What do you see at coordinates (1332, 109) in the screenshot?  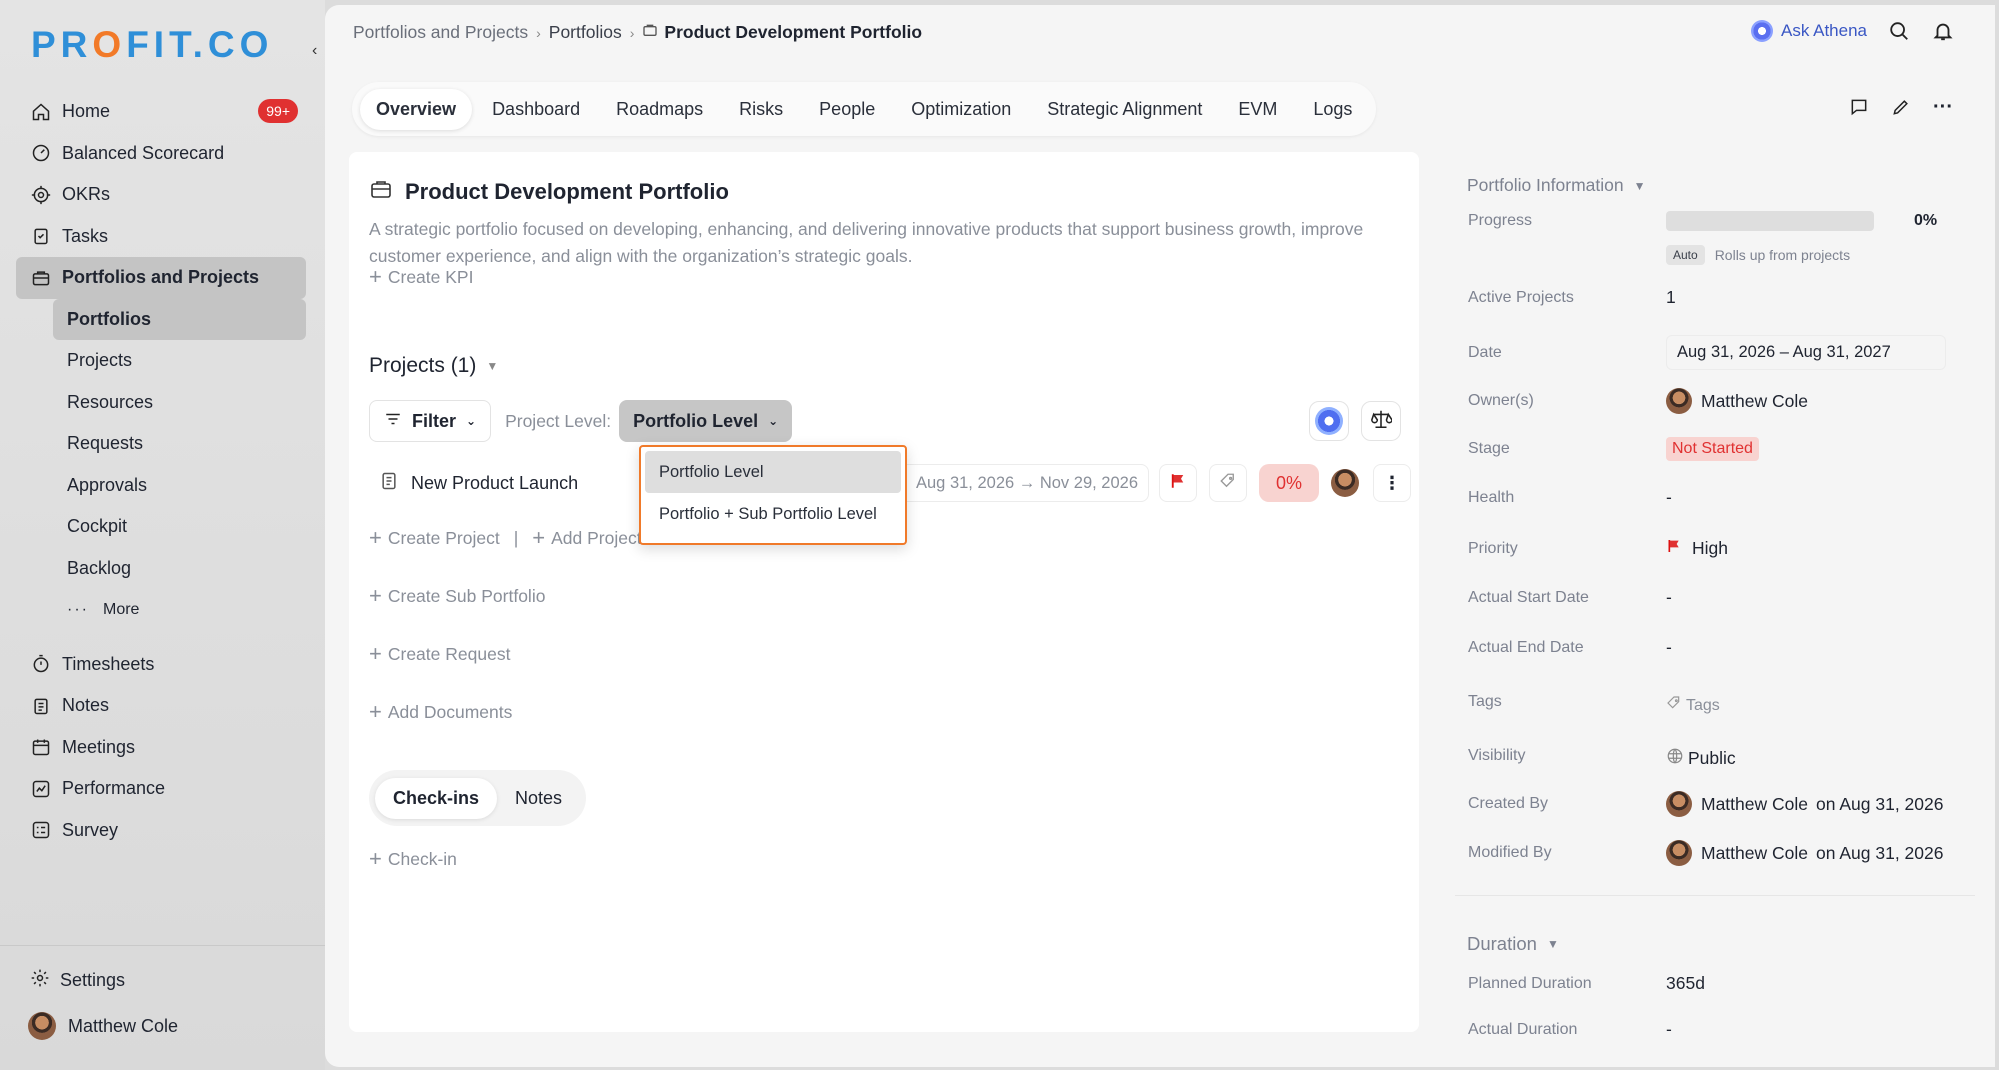 I see `tab-logs: Logs` at bounding box center [1332, 109].